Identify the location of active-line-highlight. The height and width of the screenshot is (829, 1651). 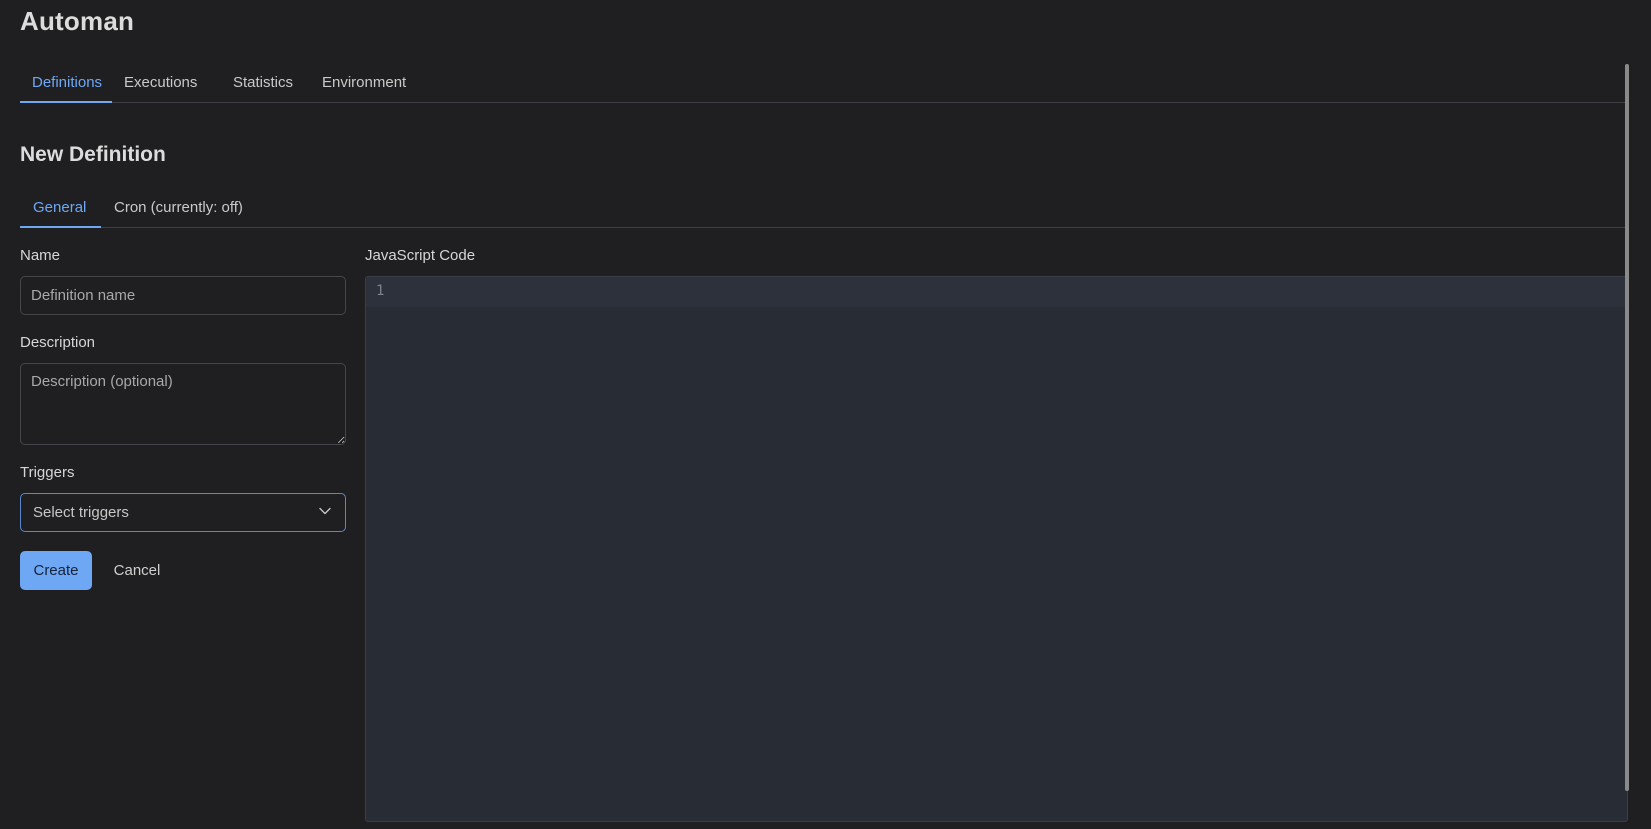
(996, 292).